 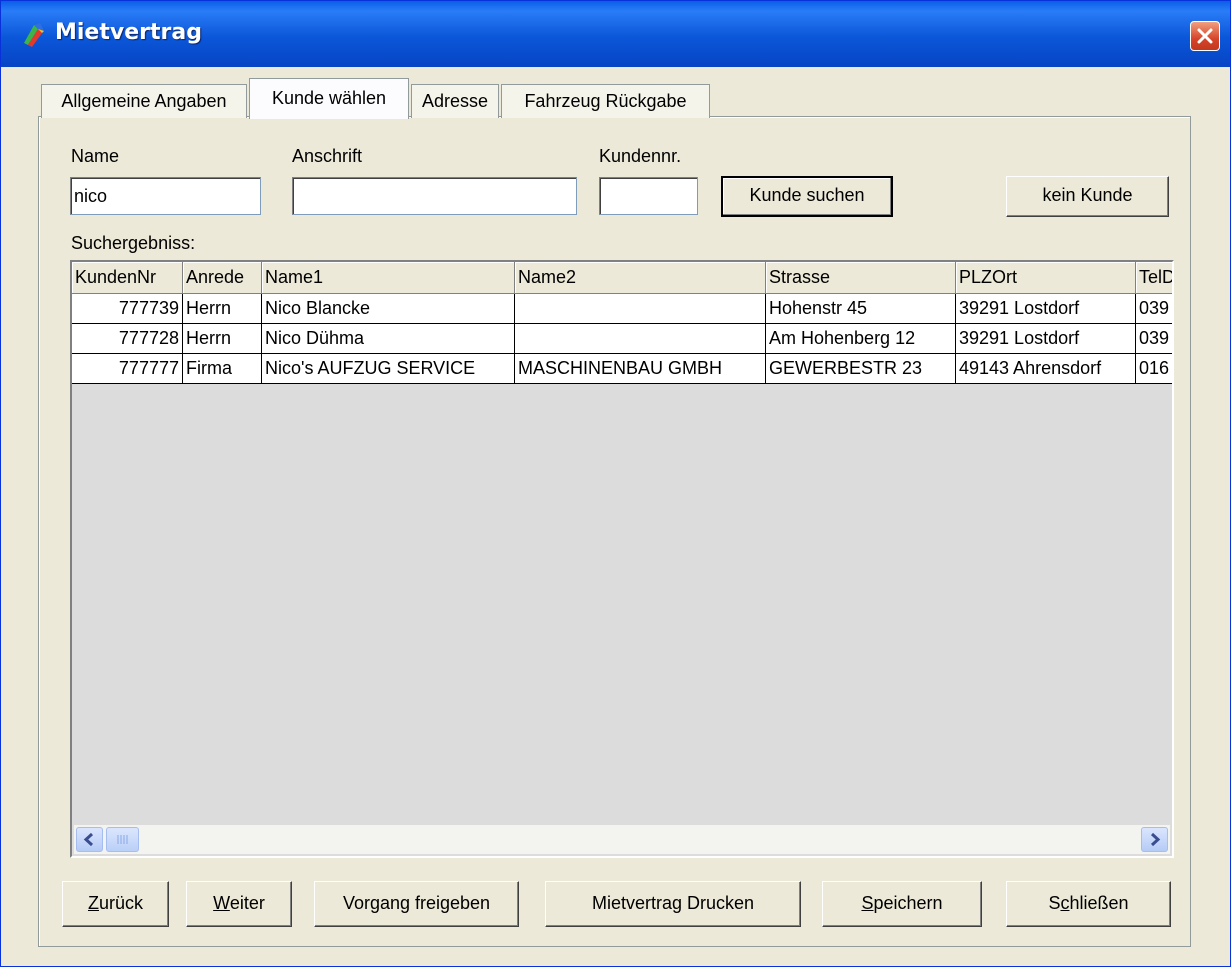 What do you see at coordinates (1054, 903) in the screenshot?
I see `schliessen-label-pre: S` at bounding box center [1054, 903].